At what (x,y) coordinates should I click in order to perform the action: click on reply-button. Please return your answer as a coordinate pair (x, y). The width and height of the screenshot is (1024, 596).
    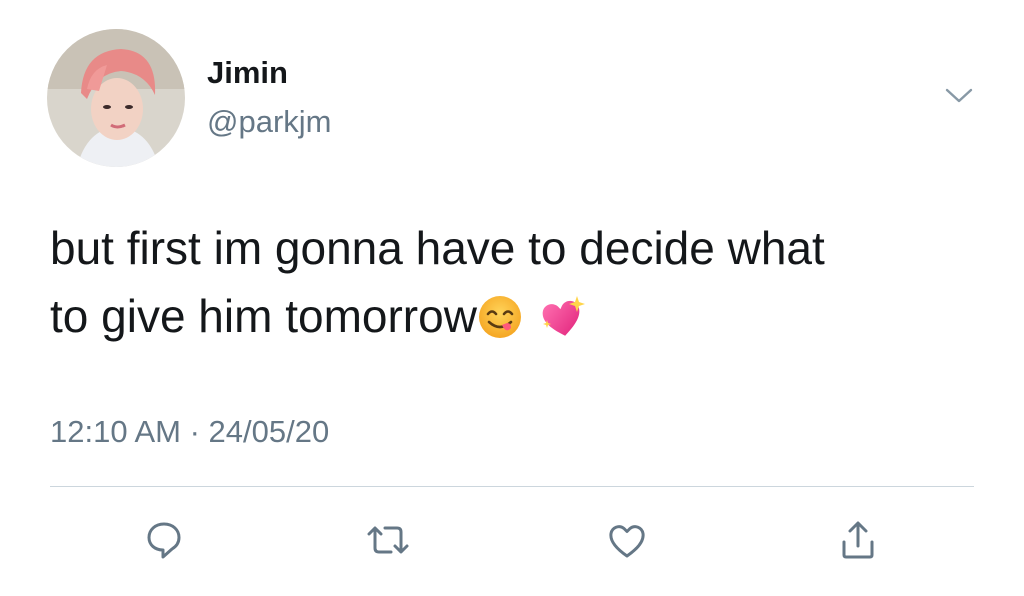
    Looking at the image, I should click on (164, 540).